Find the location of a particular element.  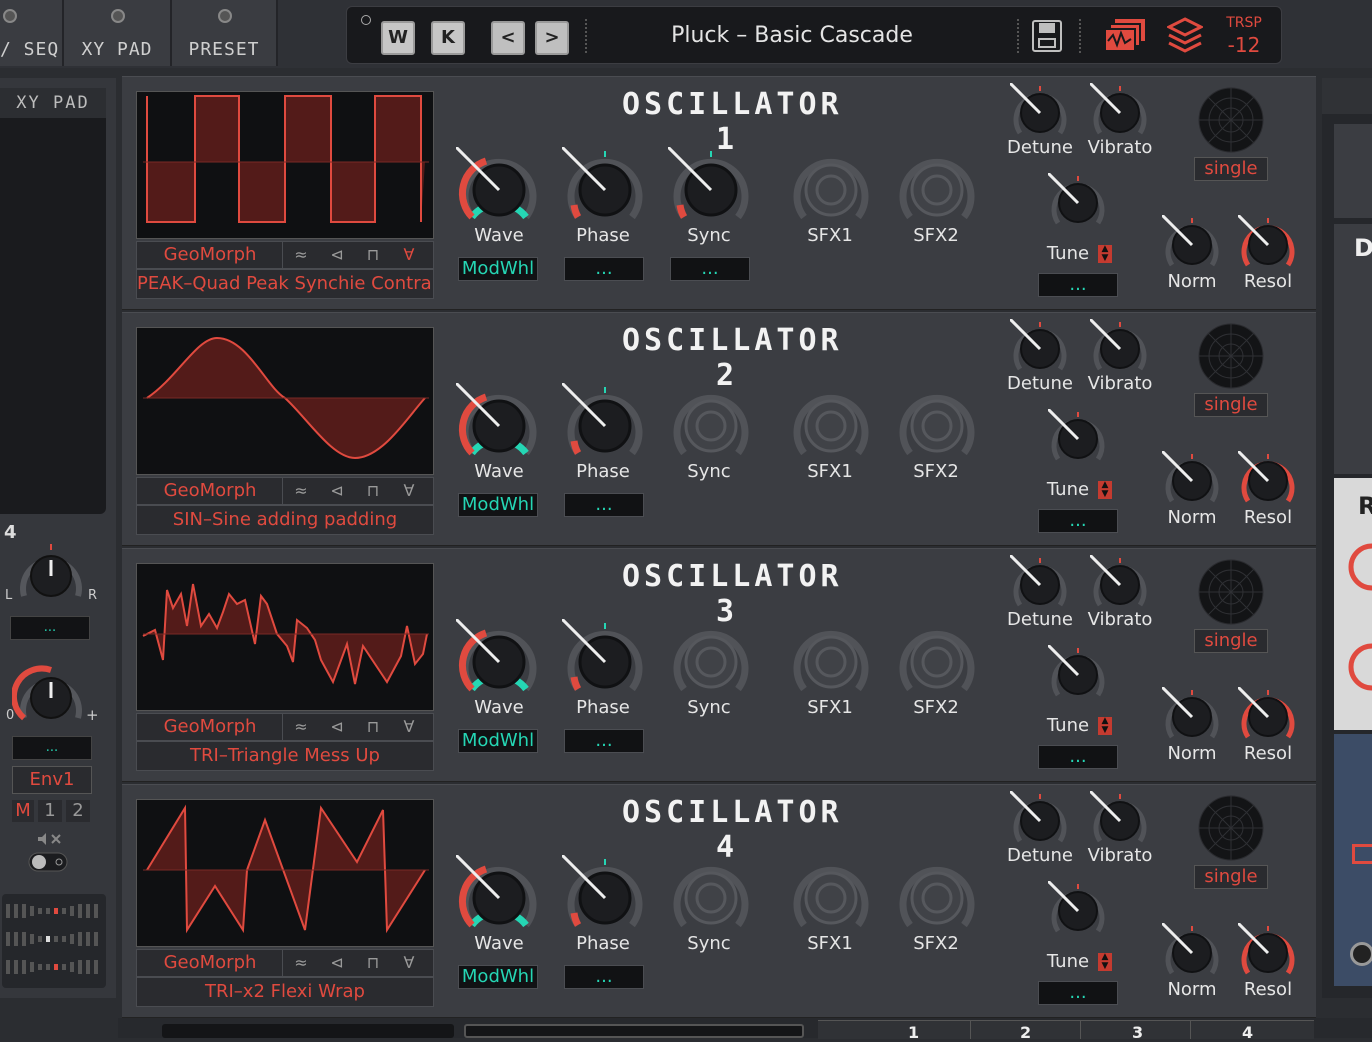

pan-knob is located at coordinates (51, 571).